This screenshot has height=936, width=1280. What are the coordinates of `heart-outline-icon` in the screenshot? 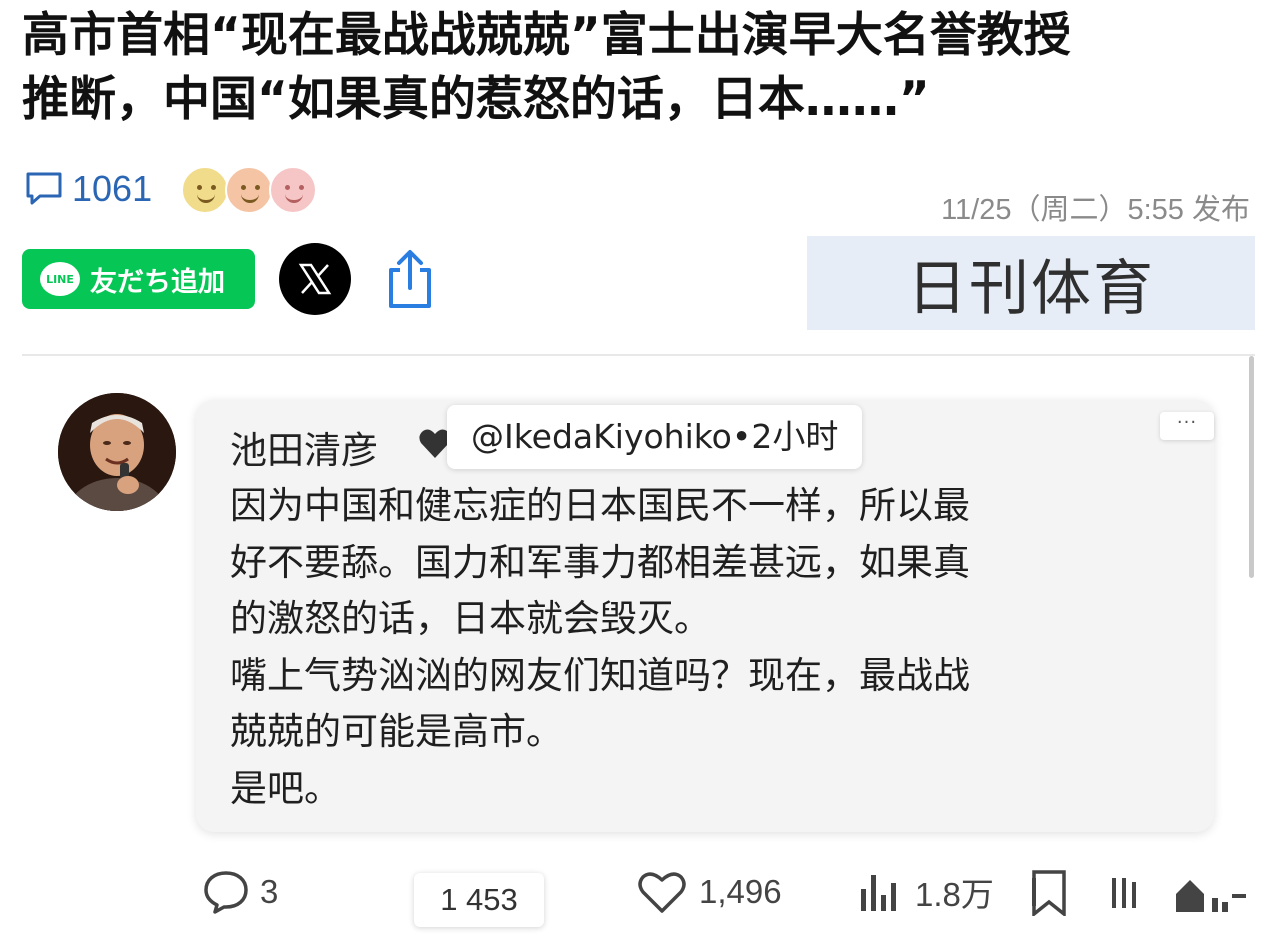 It's located at (662, 892).